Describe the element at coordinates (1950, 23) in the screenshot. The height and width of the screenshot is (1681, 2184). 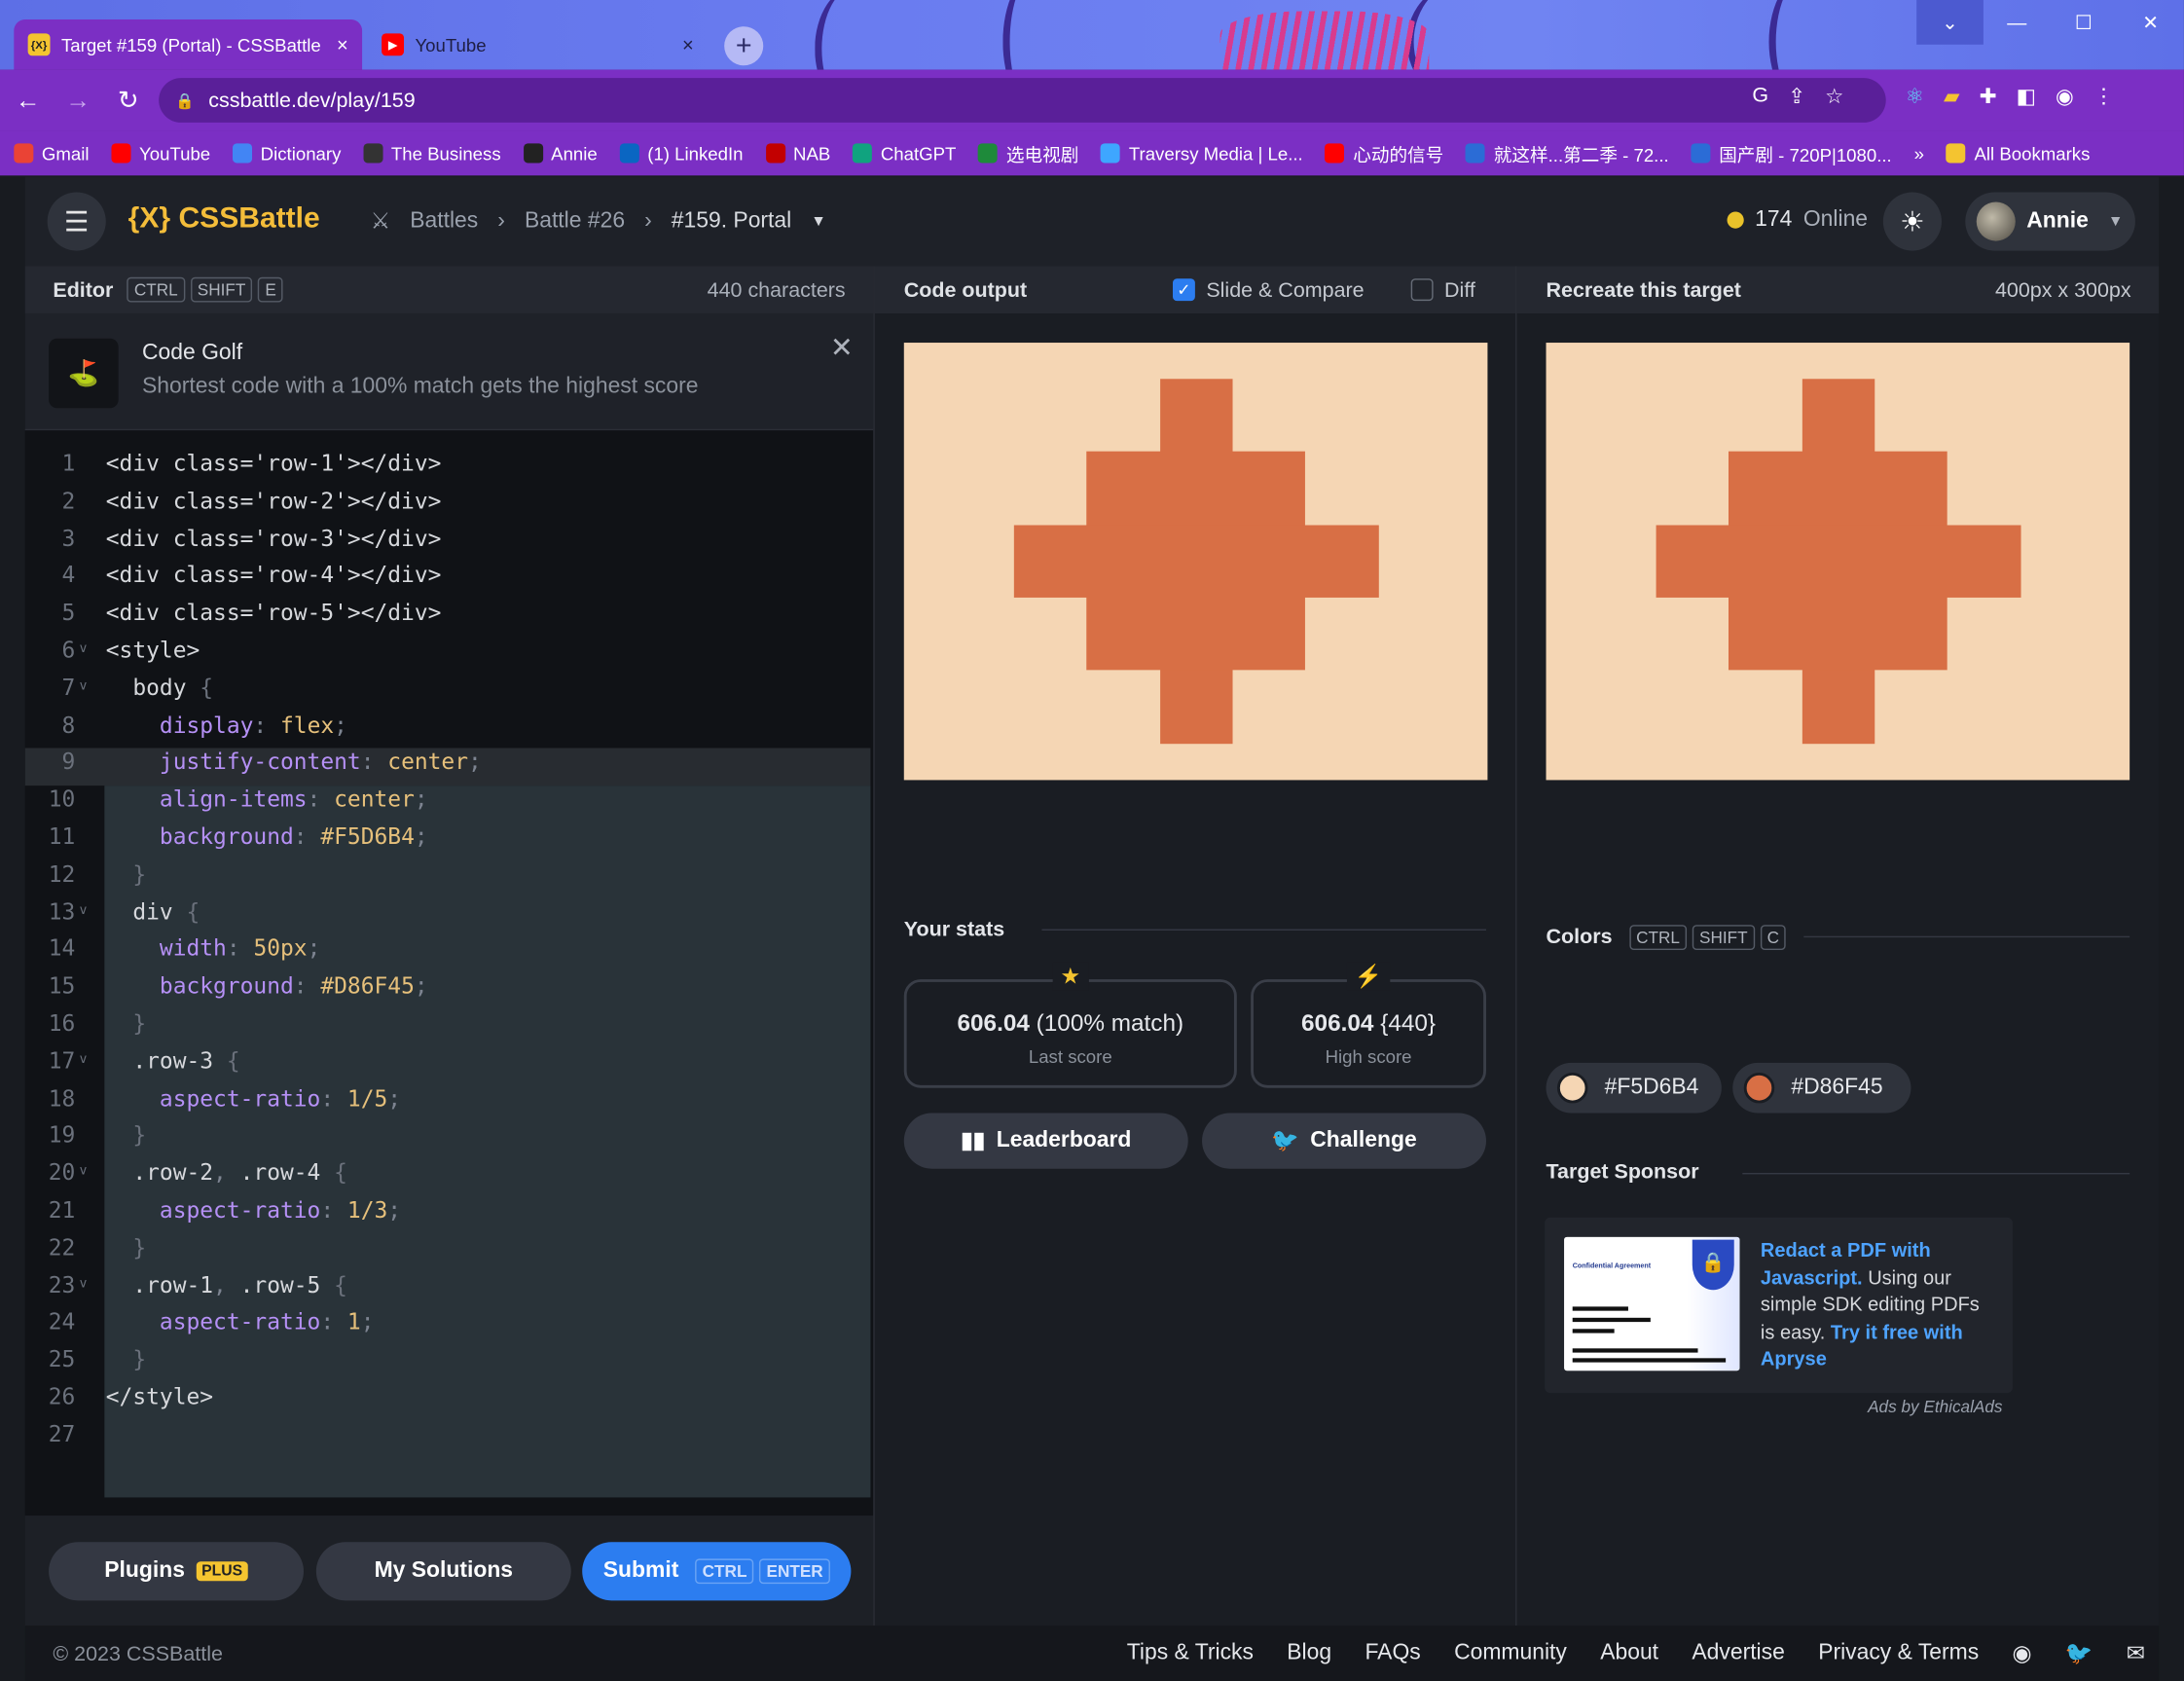
I see `tab-search-button: ⌄` at that location.